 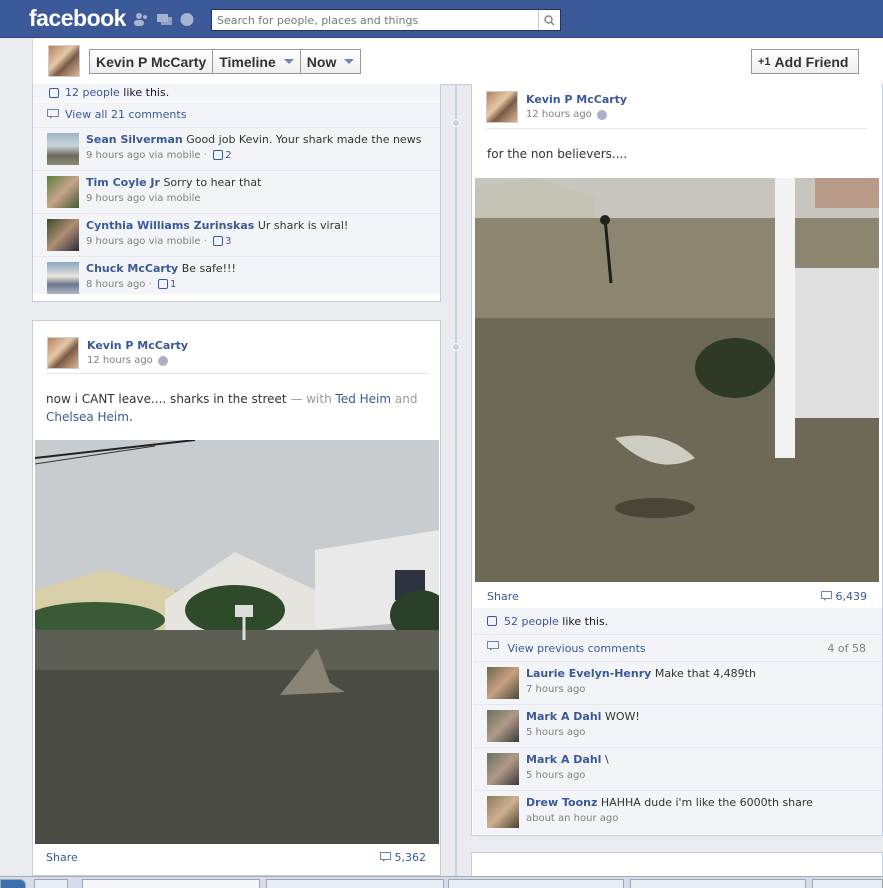 I want to click on timeline-dropdown: Timeline, so click(x=256, y=61).